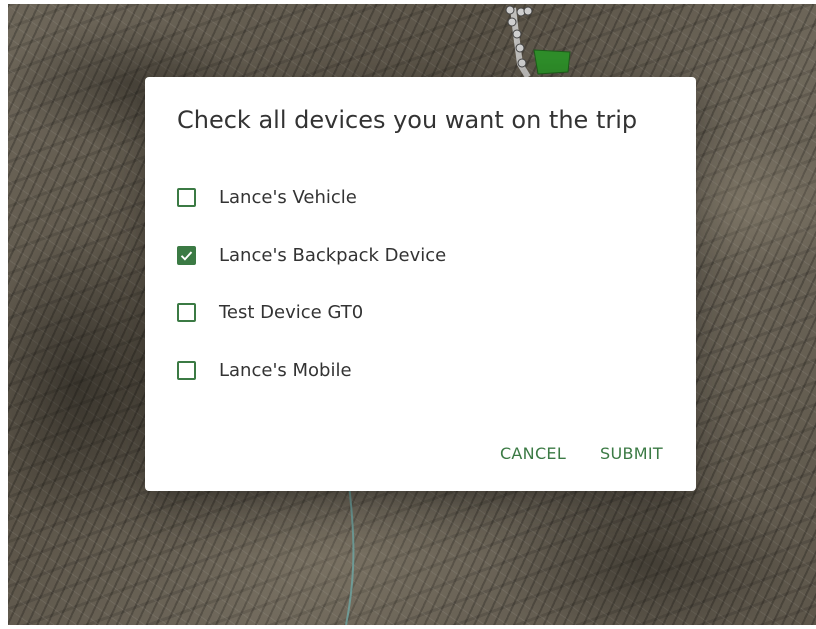 The image size is (816, 629). I want to click on device-label: Test Device GT0, so click(291, 313).